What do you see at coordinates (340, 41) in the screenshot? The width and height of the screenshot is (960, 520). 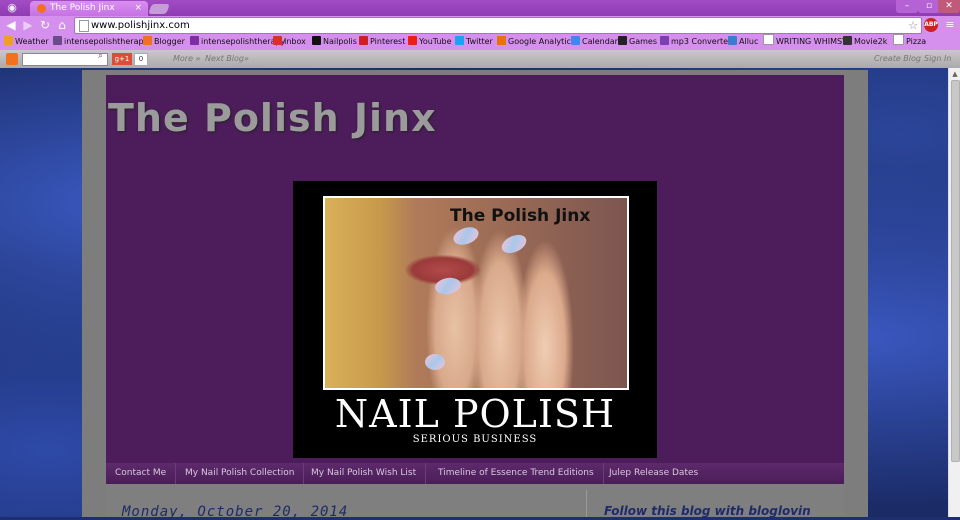 I see `bookmark-label: Nailpolis` at bounding box center [340, 41].